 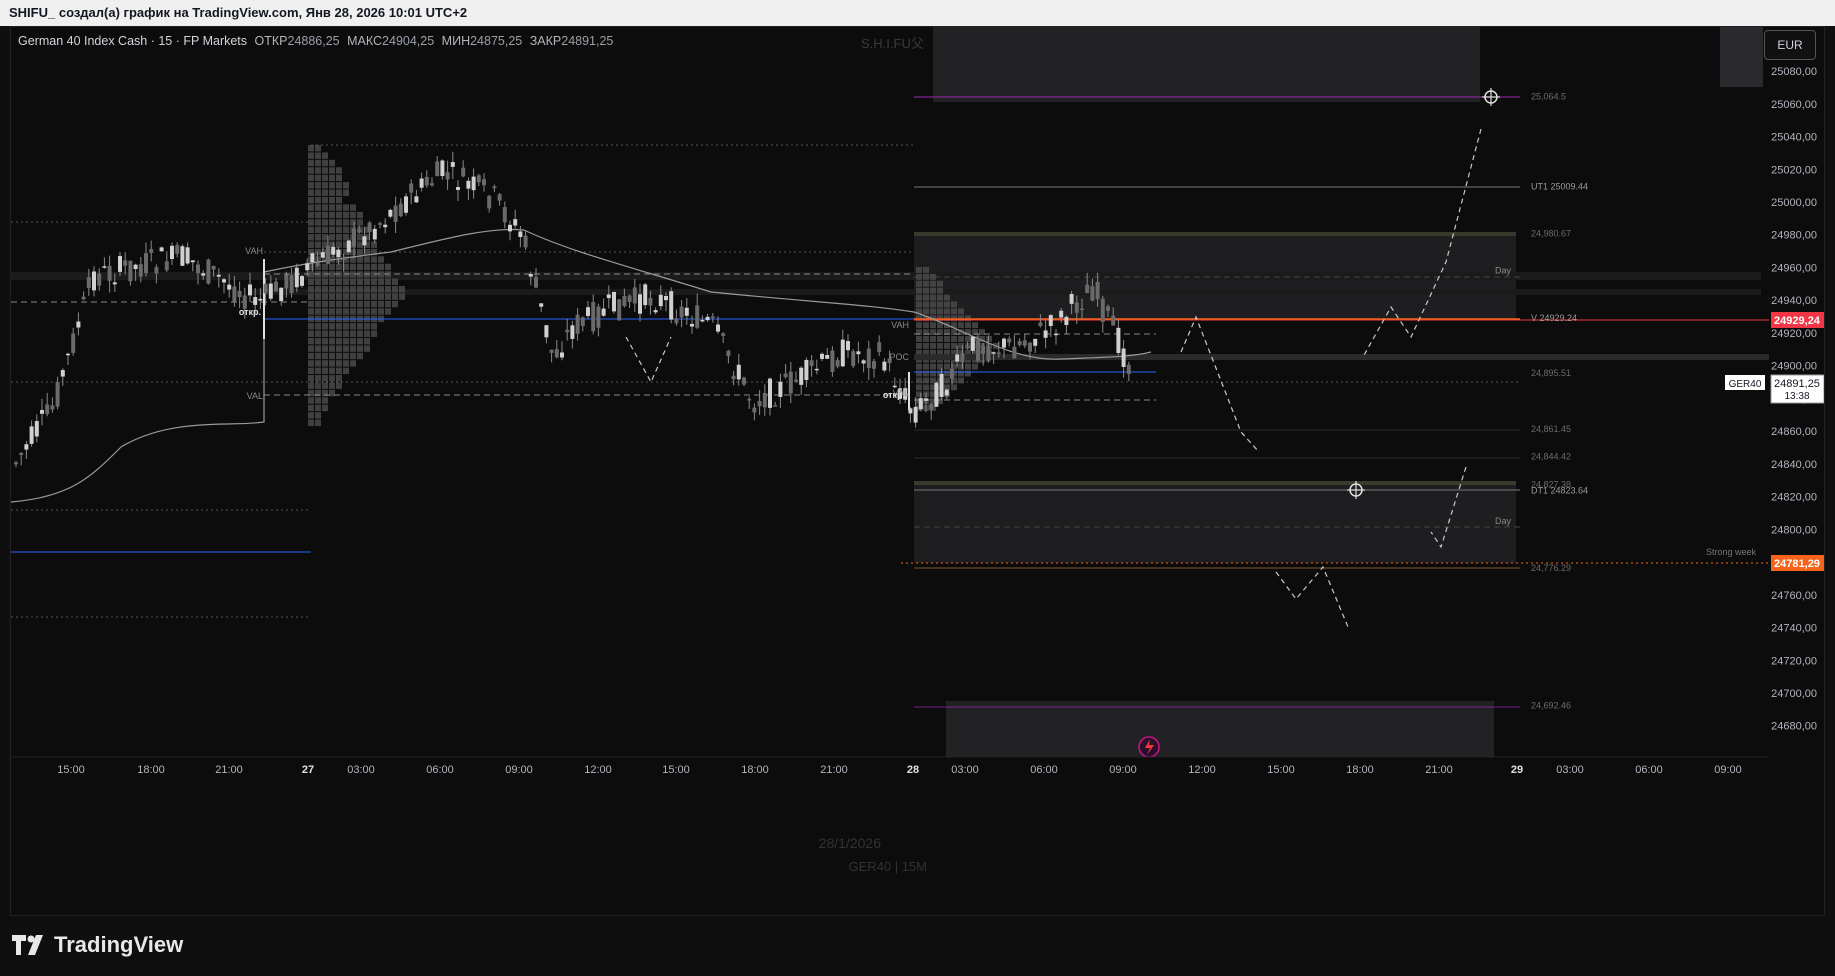 I want to click on time-tick: 09:00, so click(x=1728, y=770).